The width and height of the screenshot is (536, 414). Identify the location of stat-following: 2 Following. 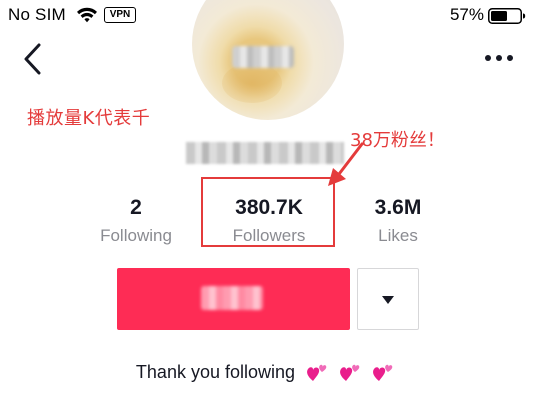
(136, 221).